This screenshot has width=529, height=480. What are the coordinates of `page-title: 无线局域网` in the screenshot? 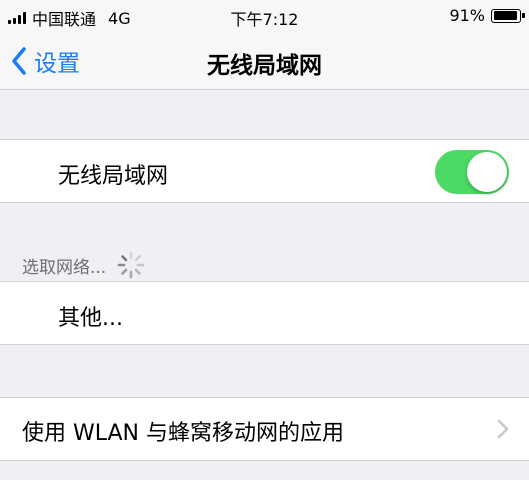 It's located at (264, 66).